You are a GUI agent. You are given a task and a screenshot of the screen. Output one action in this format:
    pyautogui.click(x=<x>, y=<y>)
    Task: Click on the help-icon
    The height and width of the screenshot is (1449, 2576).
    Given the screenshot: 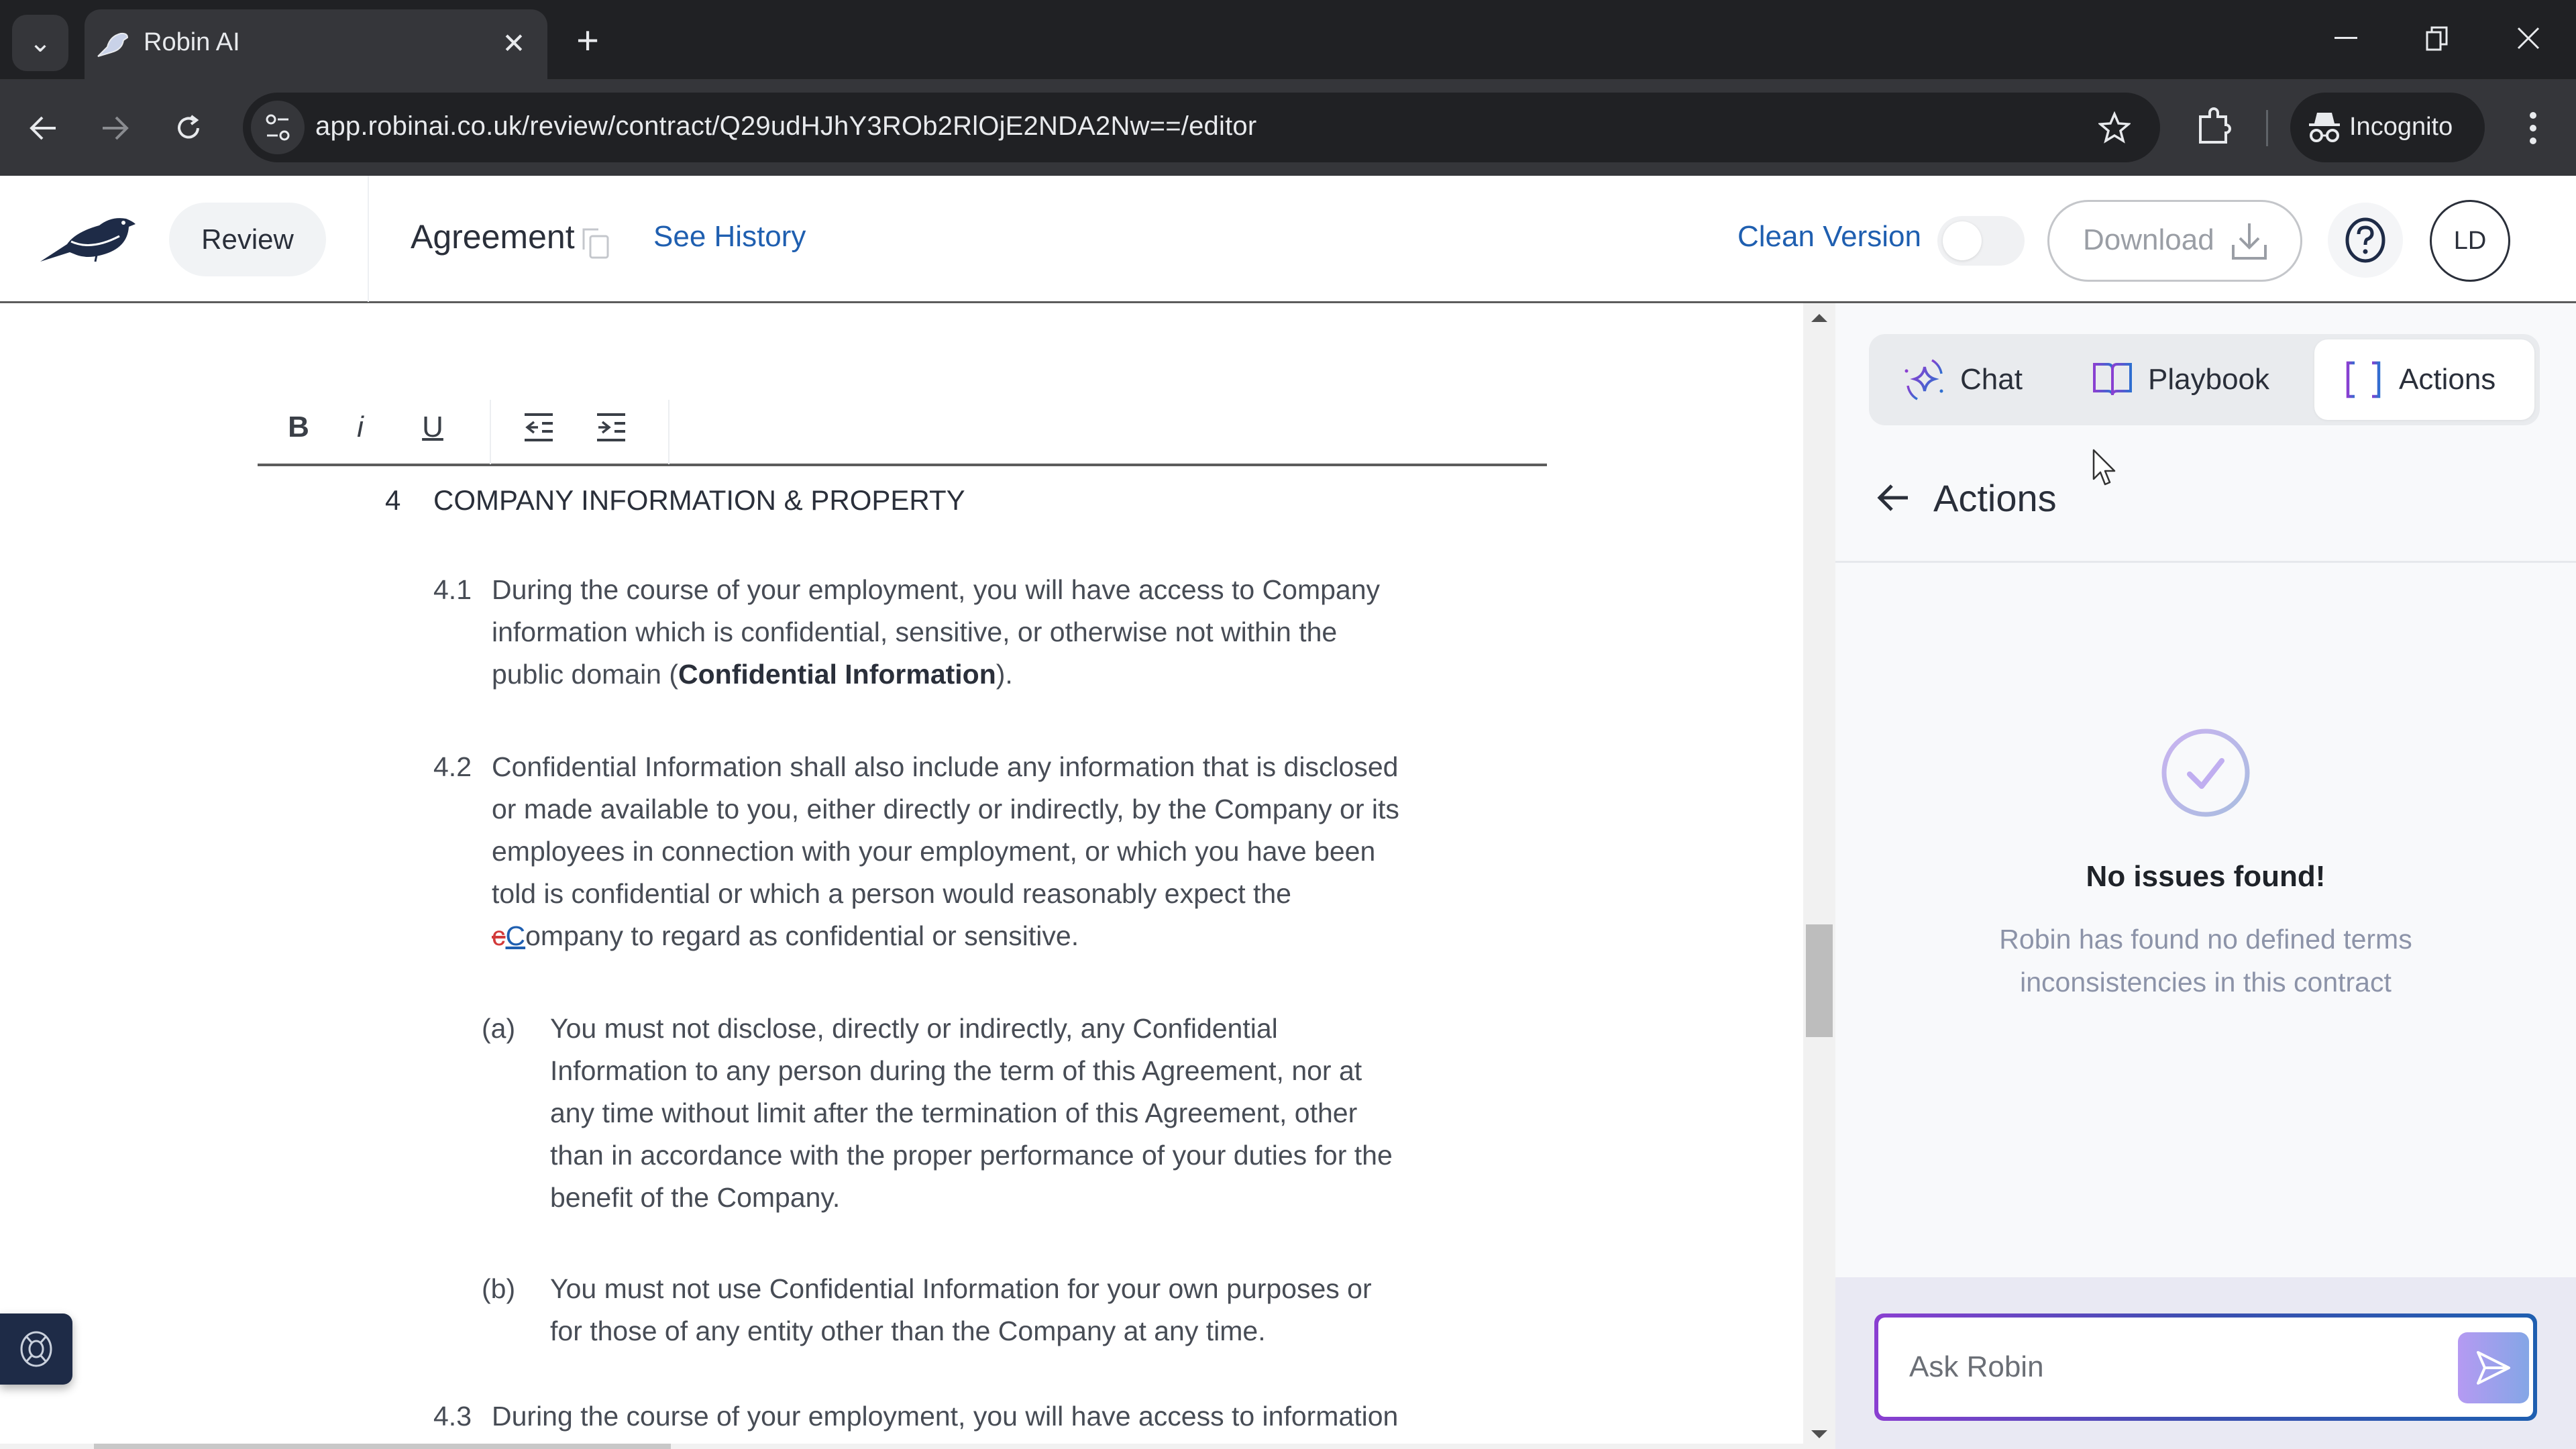 What is the action you would take?
    pyautogui.click(x=2365, y=240)
    